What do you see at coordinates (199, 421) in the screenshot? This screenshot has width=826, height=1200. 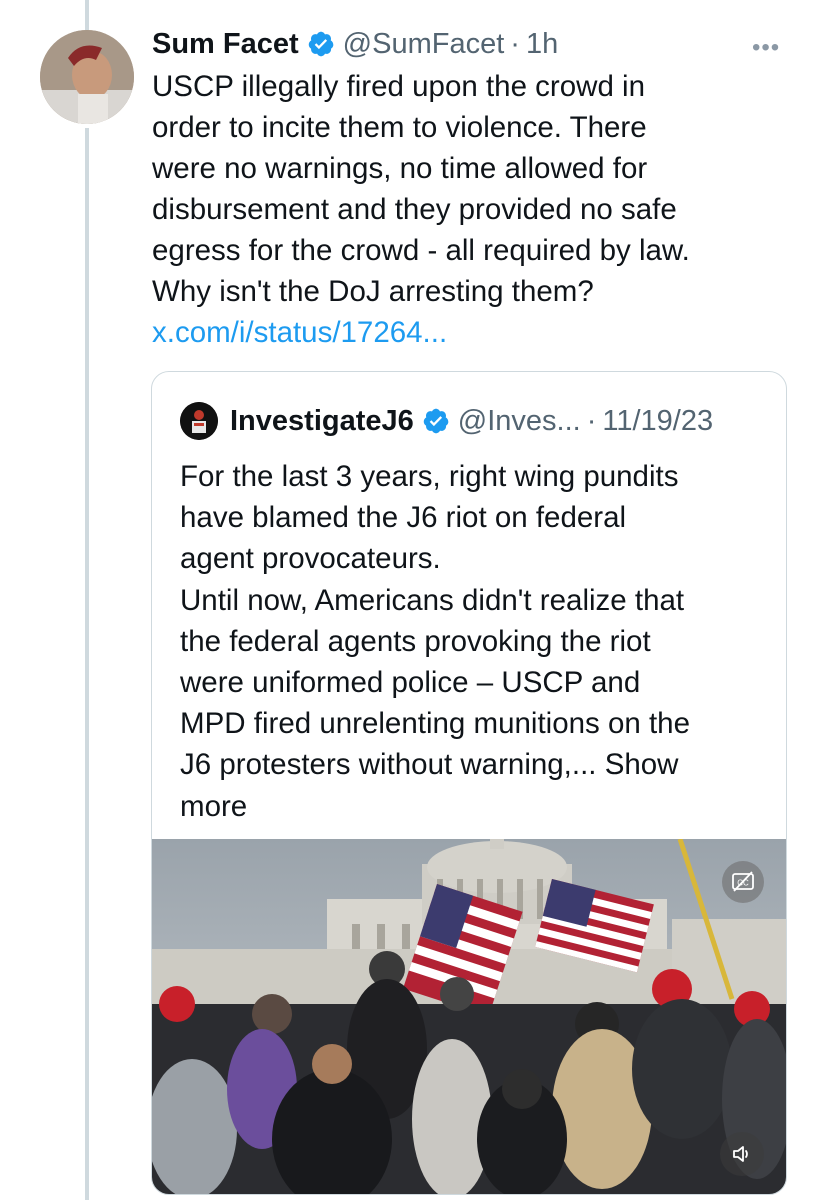 I see `quote-avatar` at bounding box center [199, 421].